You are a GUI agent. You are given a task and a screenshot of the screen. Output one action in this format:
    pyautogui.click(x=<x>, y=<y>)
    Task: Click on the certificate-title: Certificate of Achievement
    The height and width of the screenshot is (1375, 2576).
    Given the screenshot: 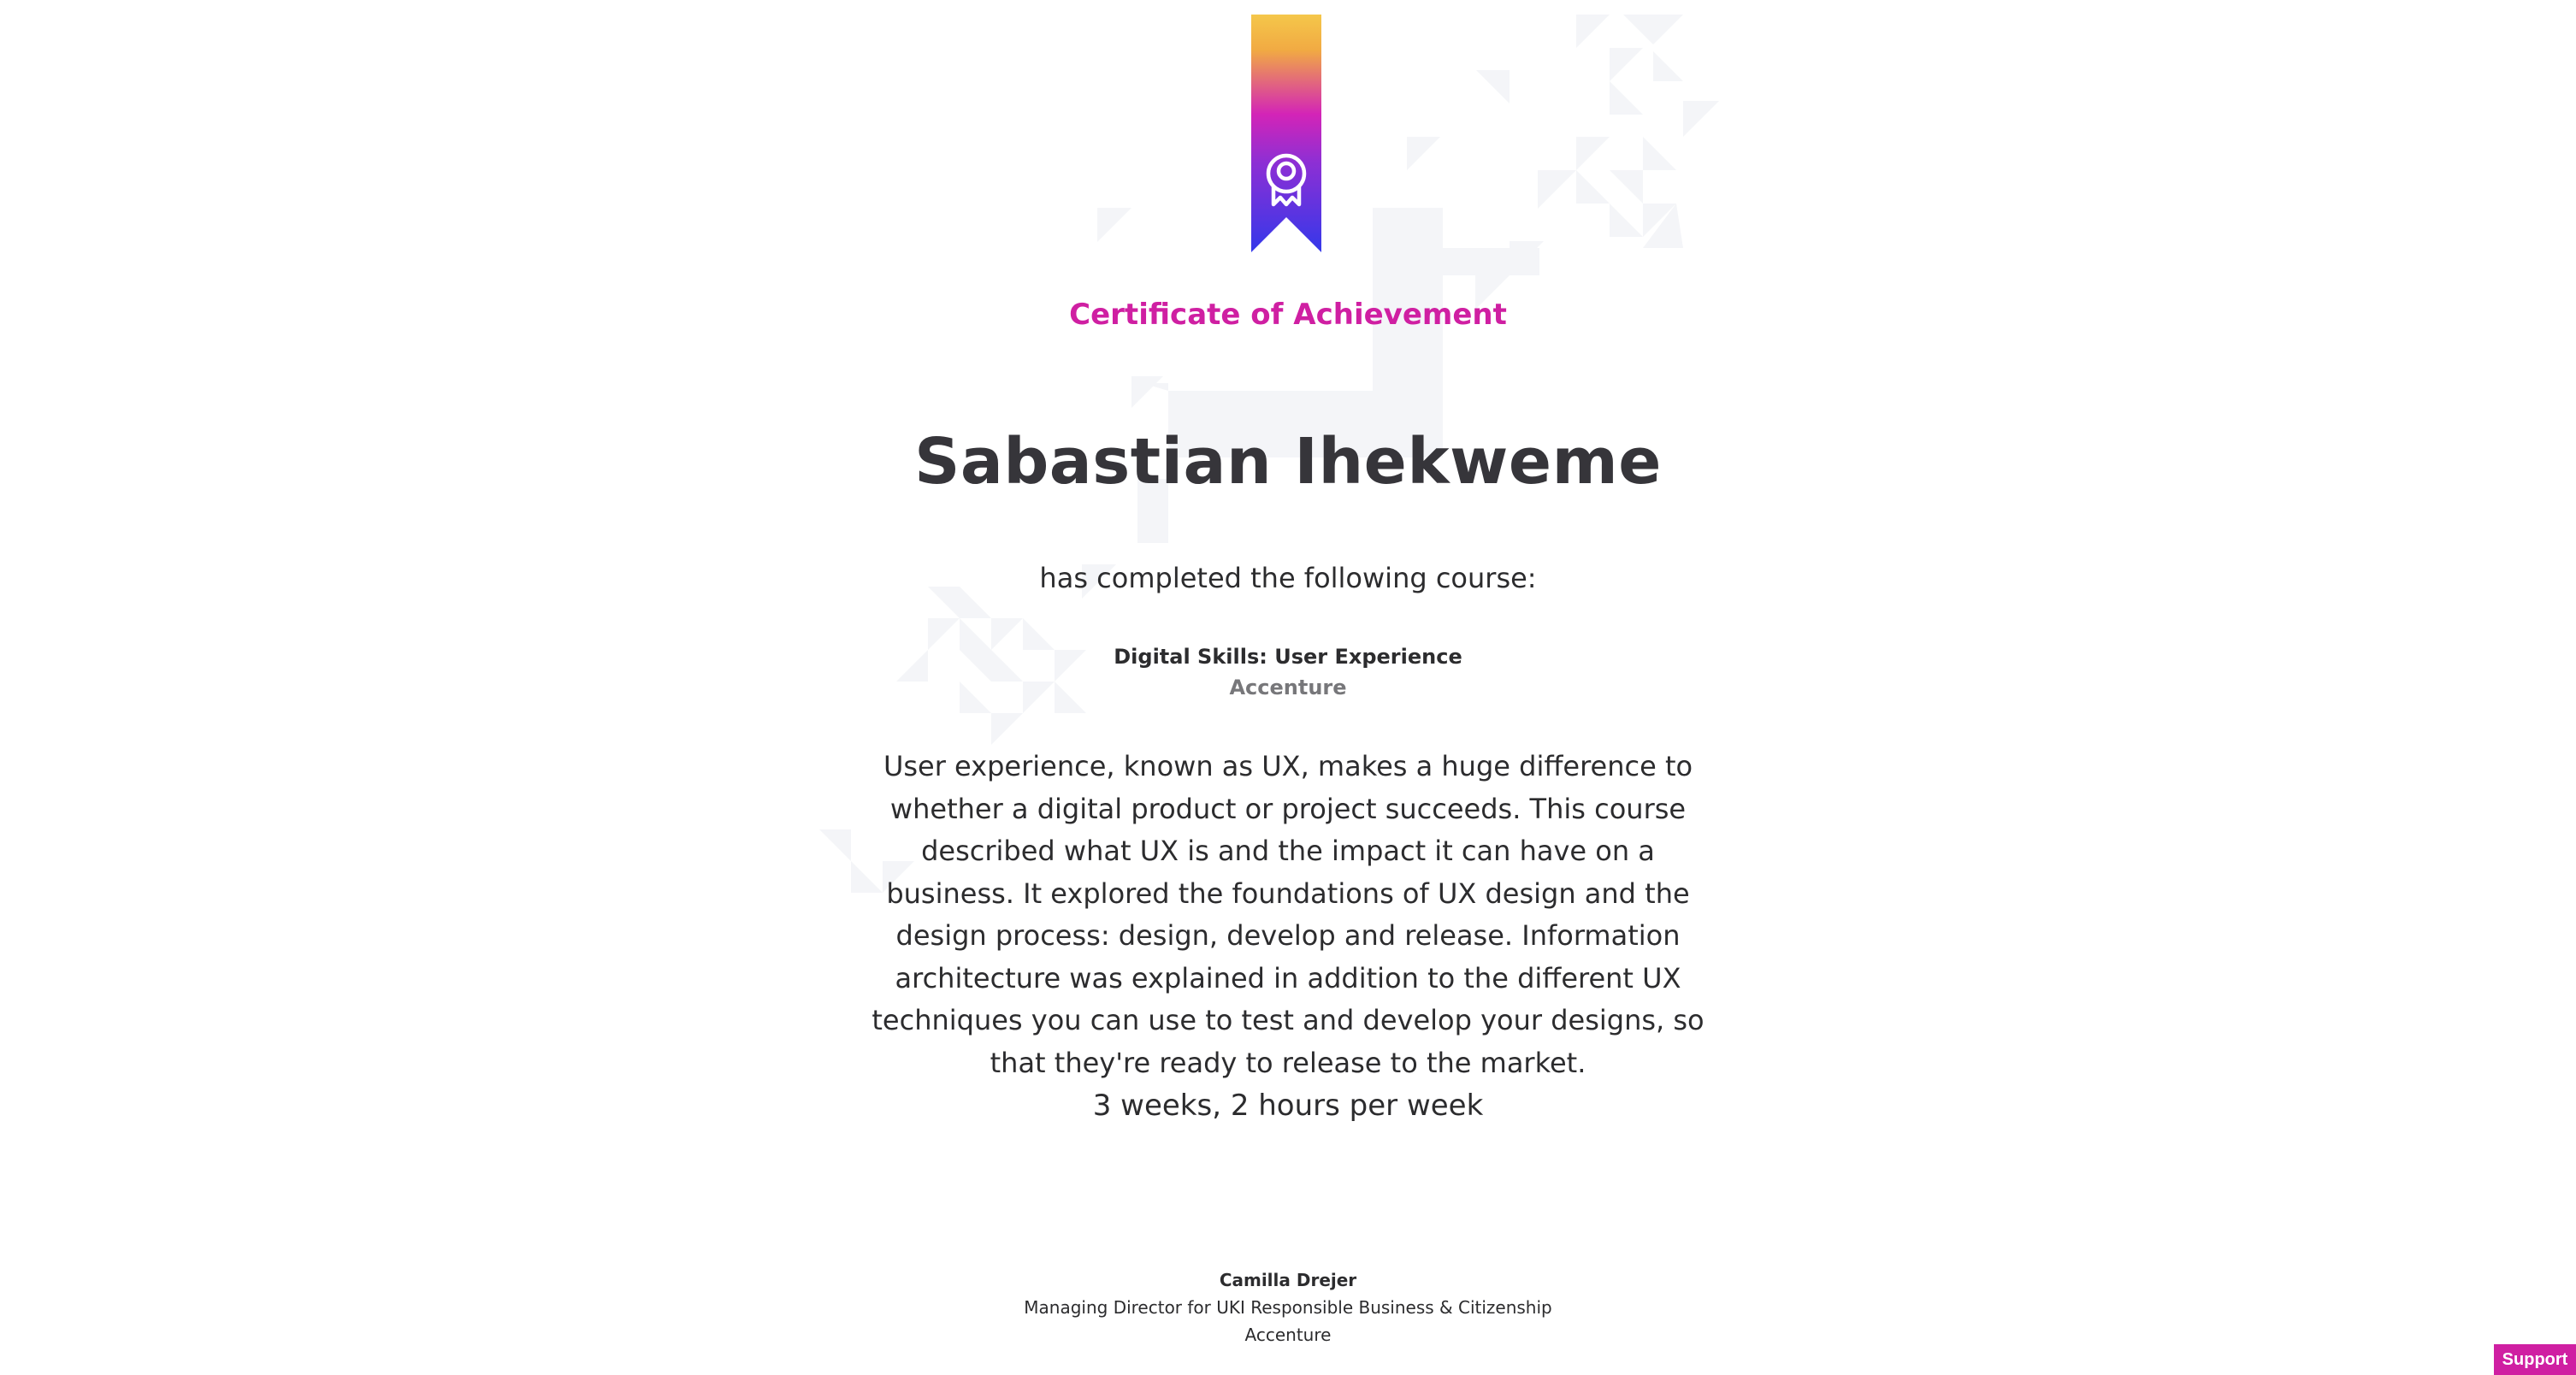 What is the action you would take?
    pyautogui.click(x=1288, y=315)
    